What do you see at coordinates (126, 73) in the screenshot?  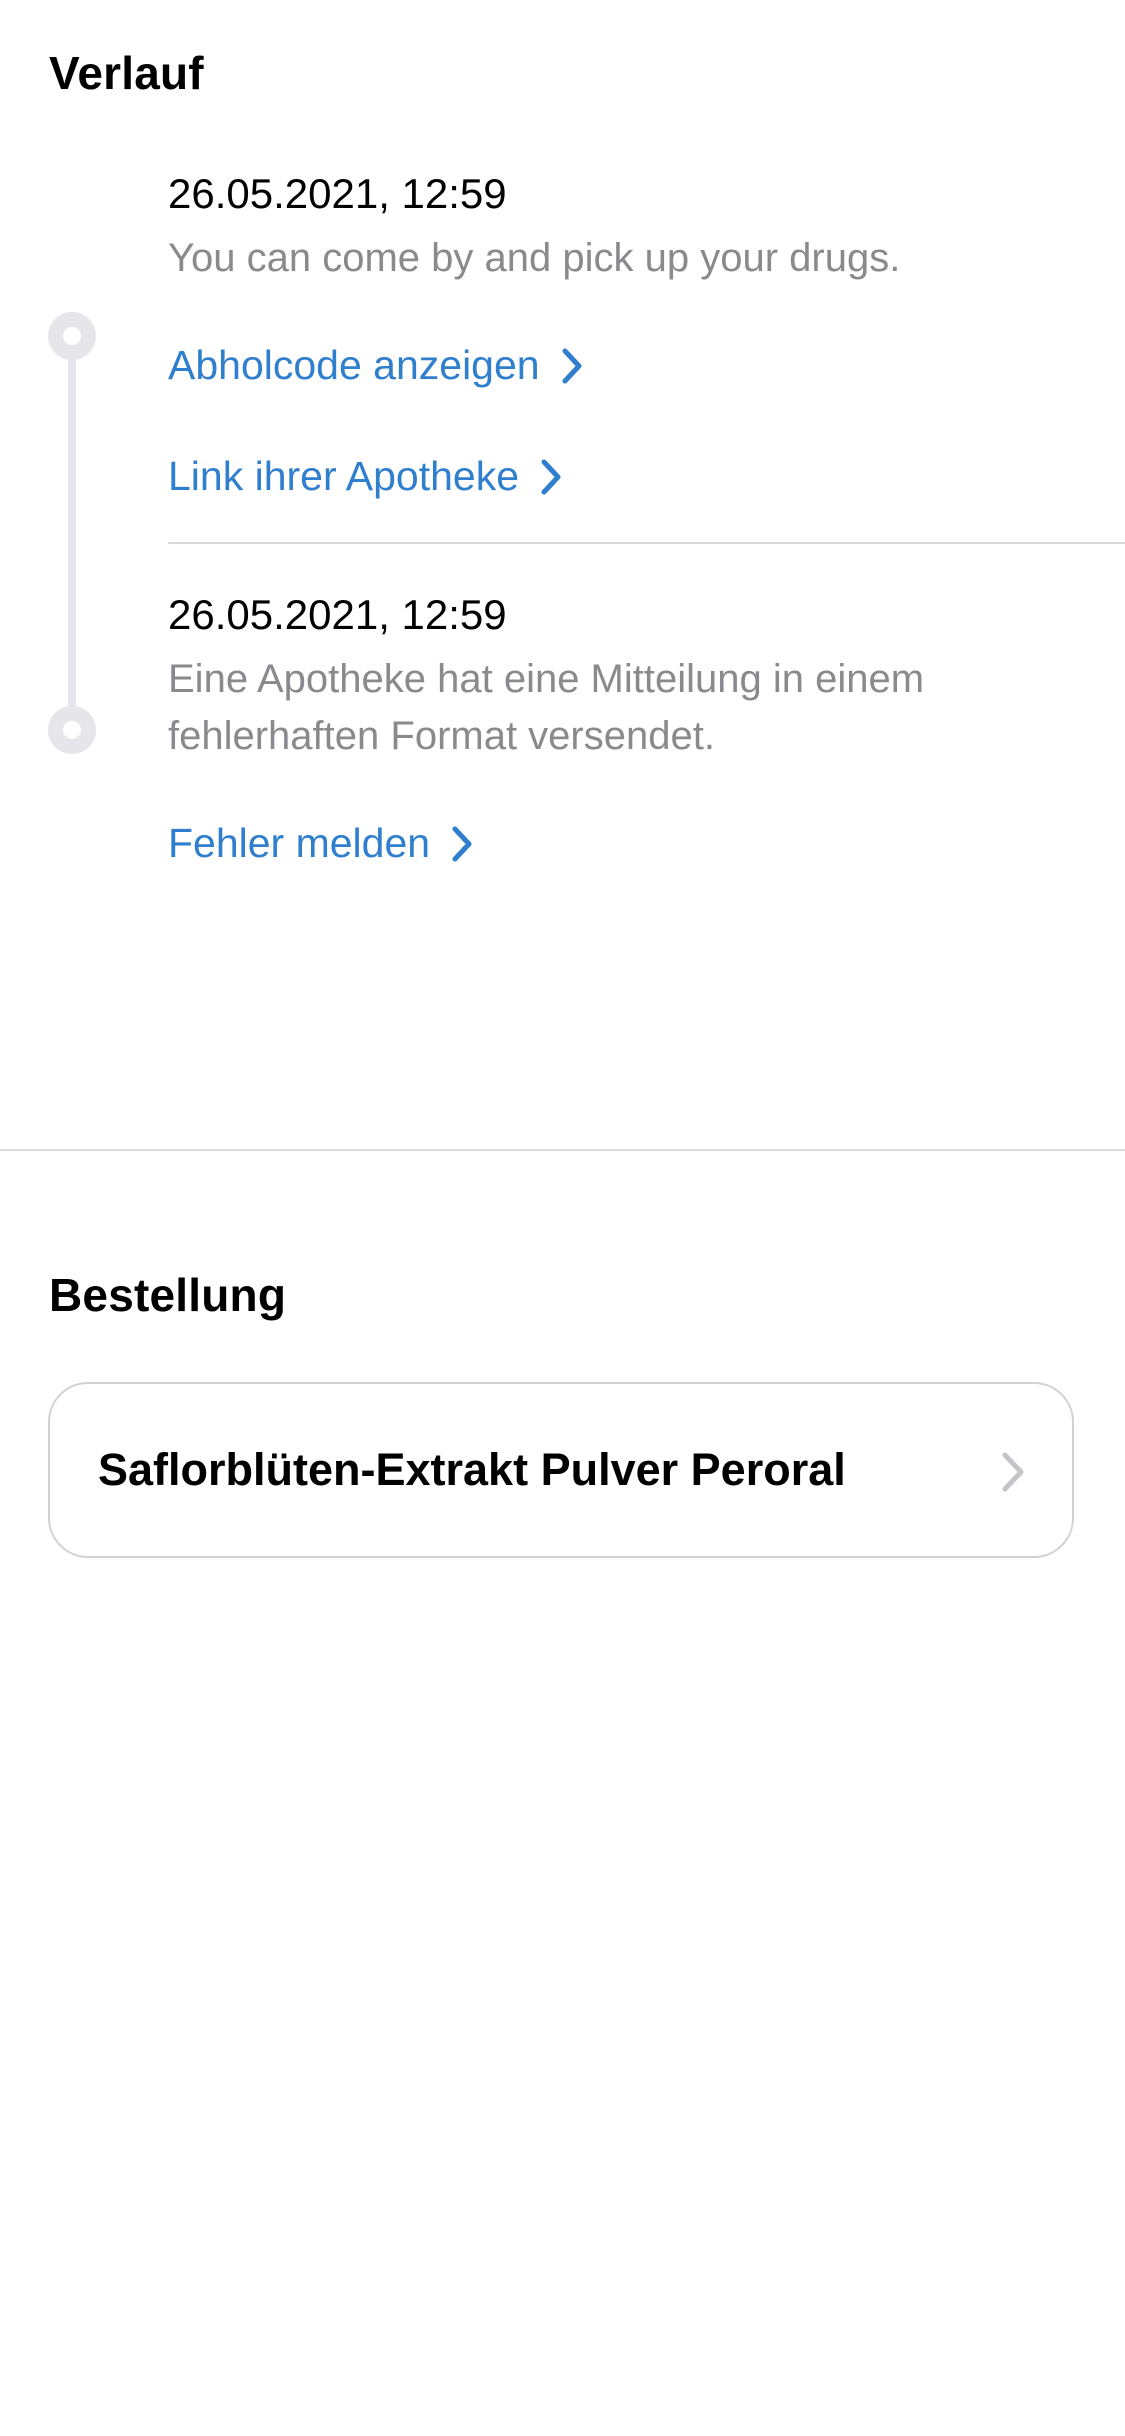 I see `history-section-title: Verlauf` at bounding box center [126, 73].